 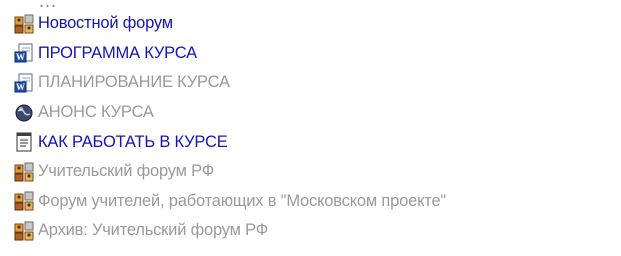 I want to click on course-announcement-link: АНОНС КУРСА, so click(x=96, y=112).